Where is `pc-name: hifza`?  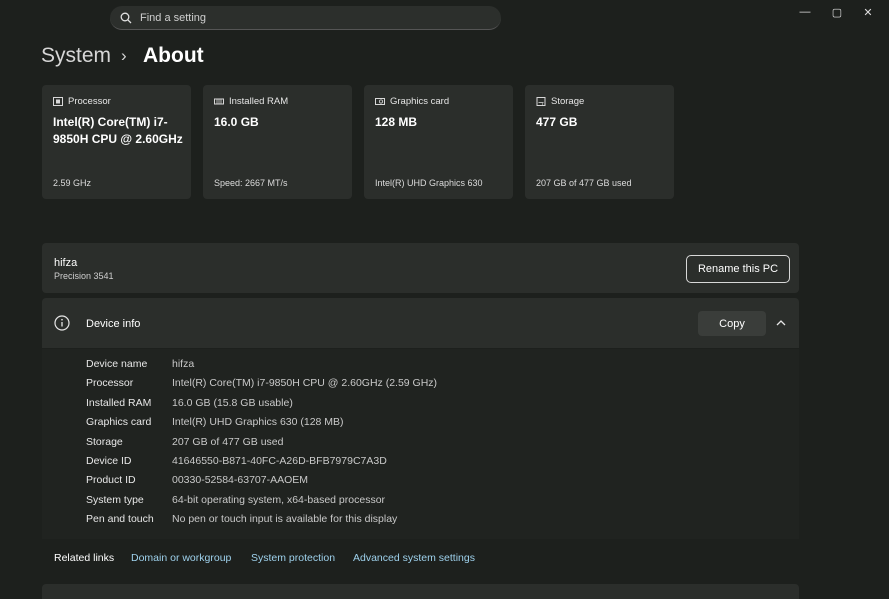
pc-name: hifza is located at coordinates (66, 263).